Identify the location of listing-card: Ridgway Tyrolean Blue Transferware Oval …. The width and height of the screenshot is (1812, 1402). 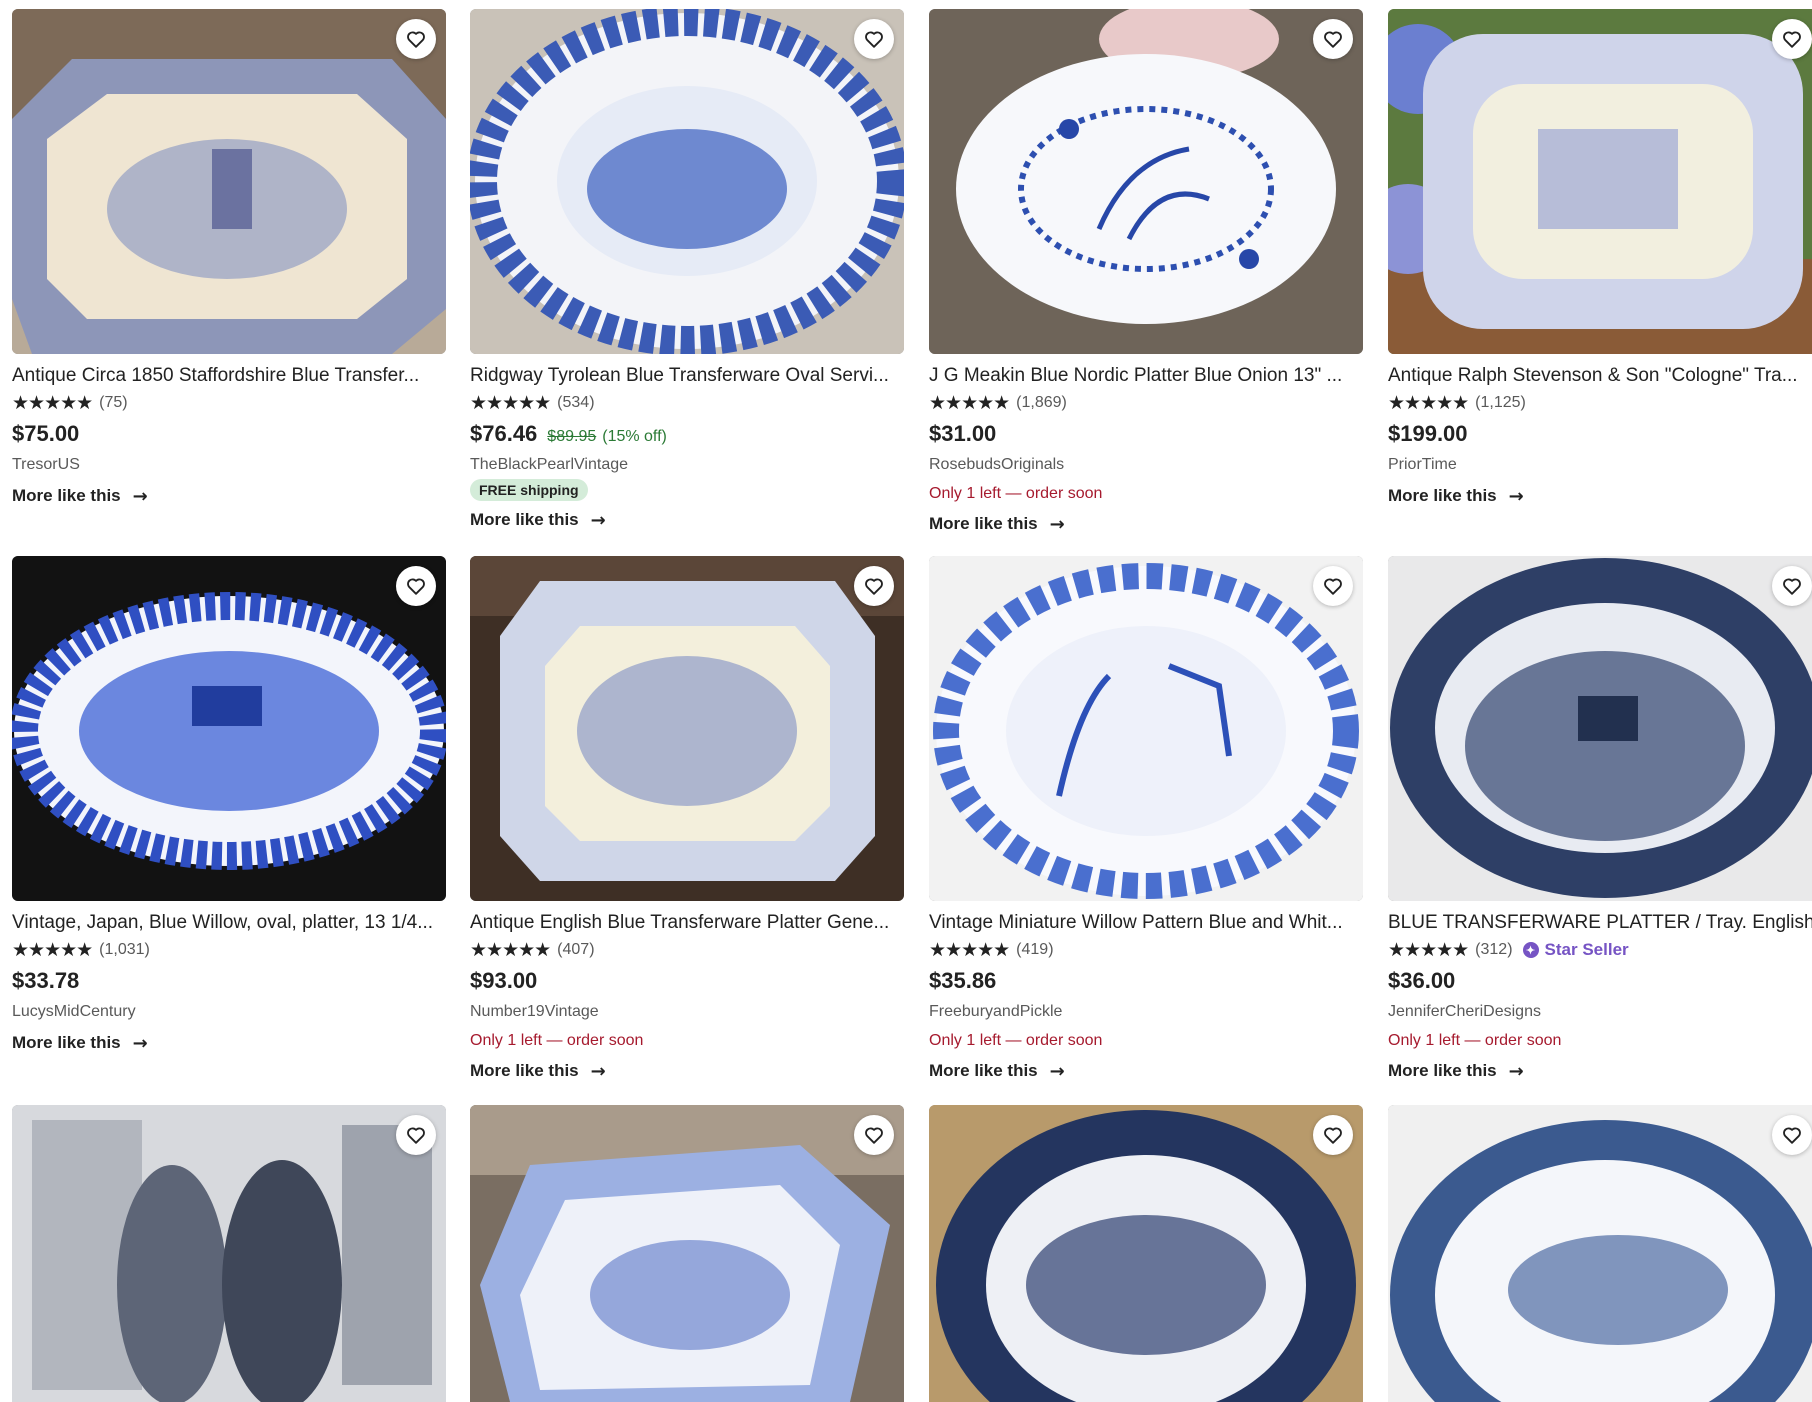
(687, 271).